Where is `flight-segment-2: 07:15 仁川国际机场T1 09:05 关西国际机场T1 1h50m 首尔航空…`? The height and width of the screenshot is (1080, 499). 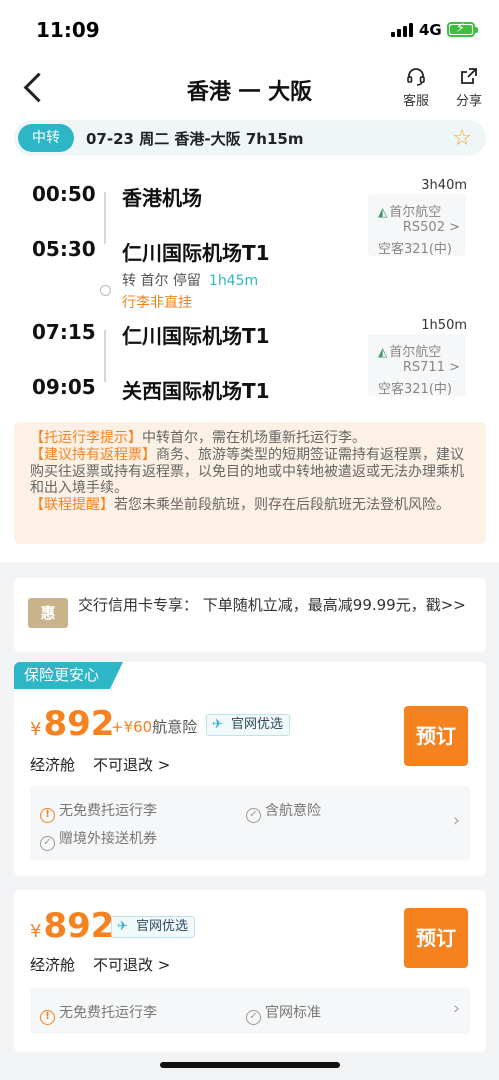 flight-segment-2: 07:15 仁川国际机场T1 09:05 关西国际机场T1 1h50m 首尔航空… is located at coordinates (249, 358).